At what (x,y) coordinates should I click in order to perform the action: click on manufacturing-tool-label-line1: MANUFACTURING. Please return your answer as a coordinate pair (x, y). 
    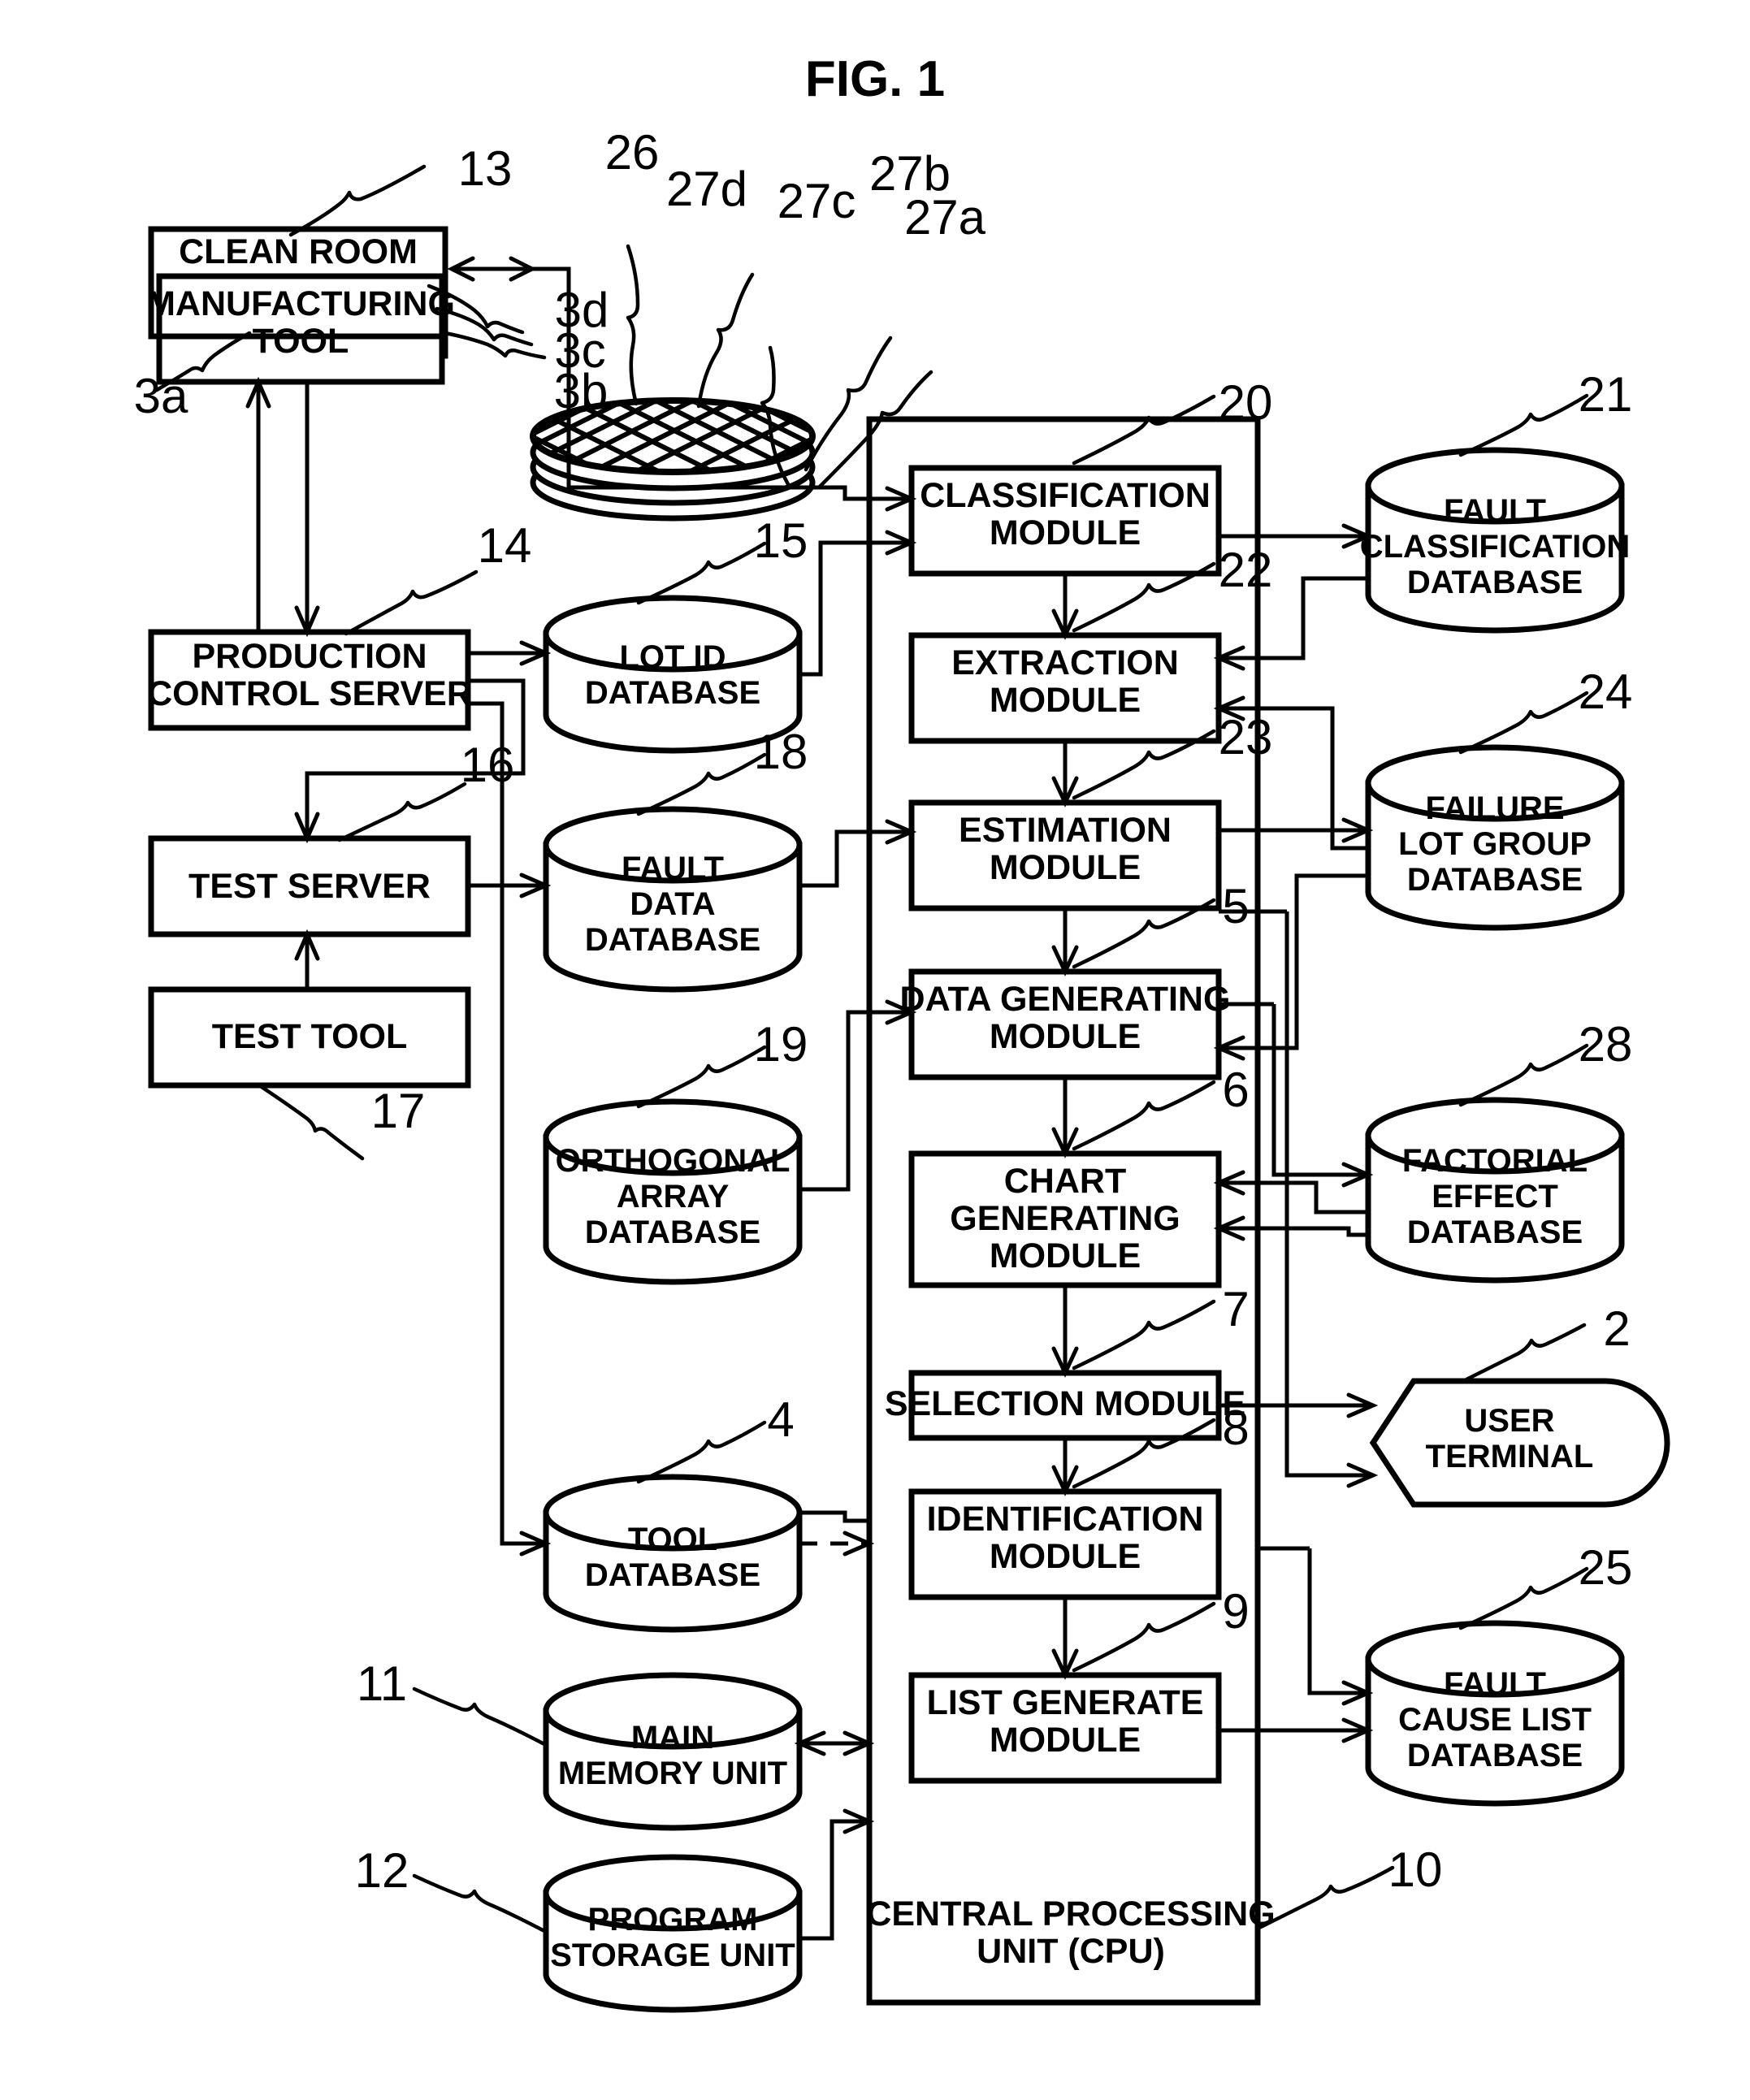
    Looking at the image, I should click on (300, 303).